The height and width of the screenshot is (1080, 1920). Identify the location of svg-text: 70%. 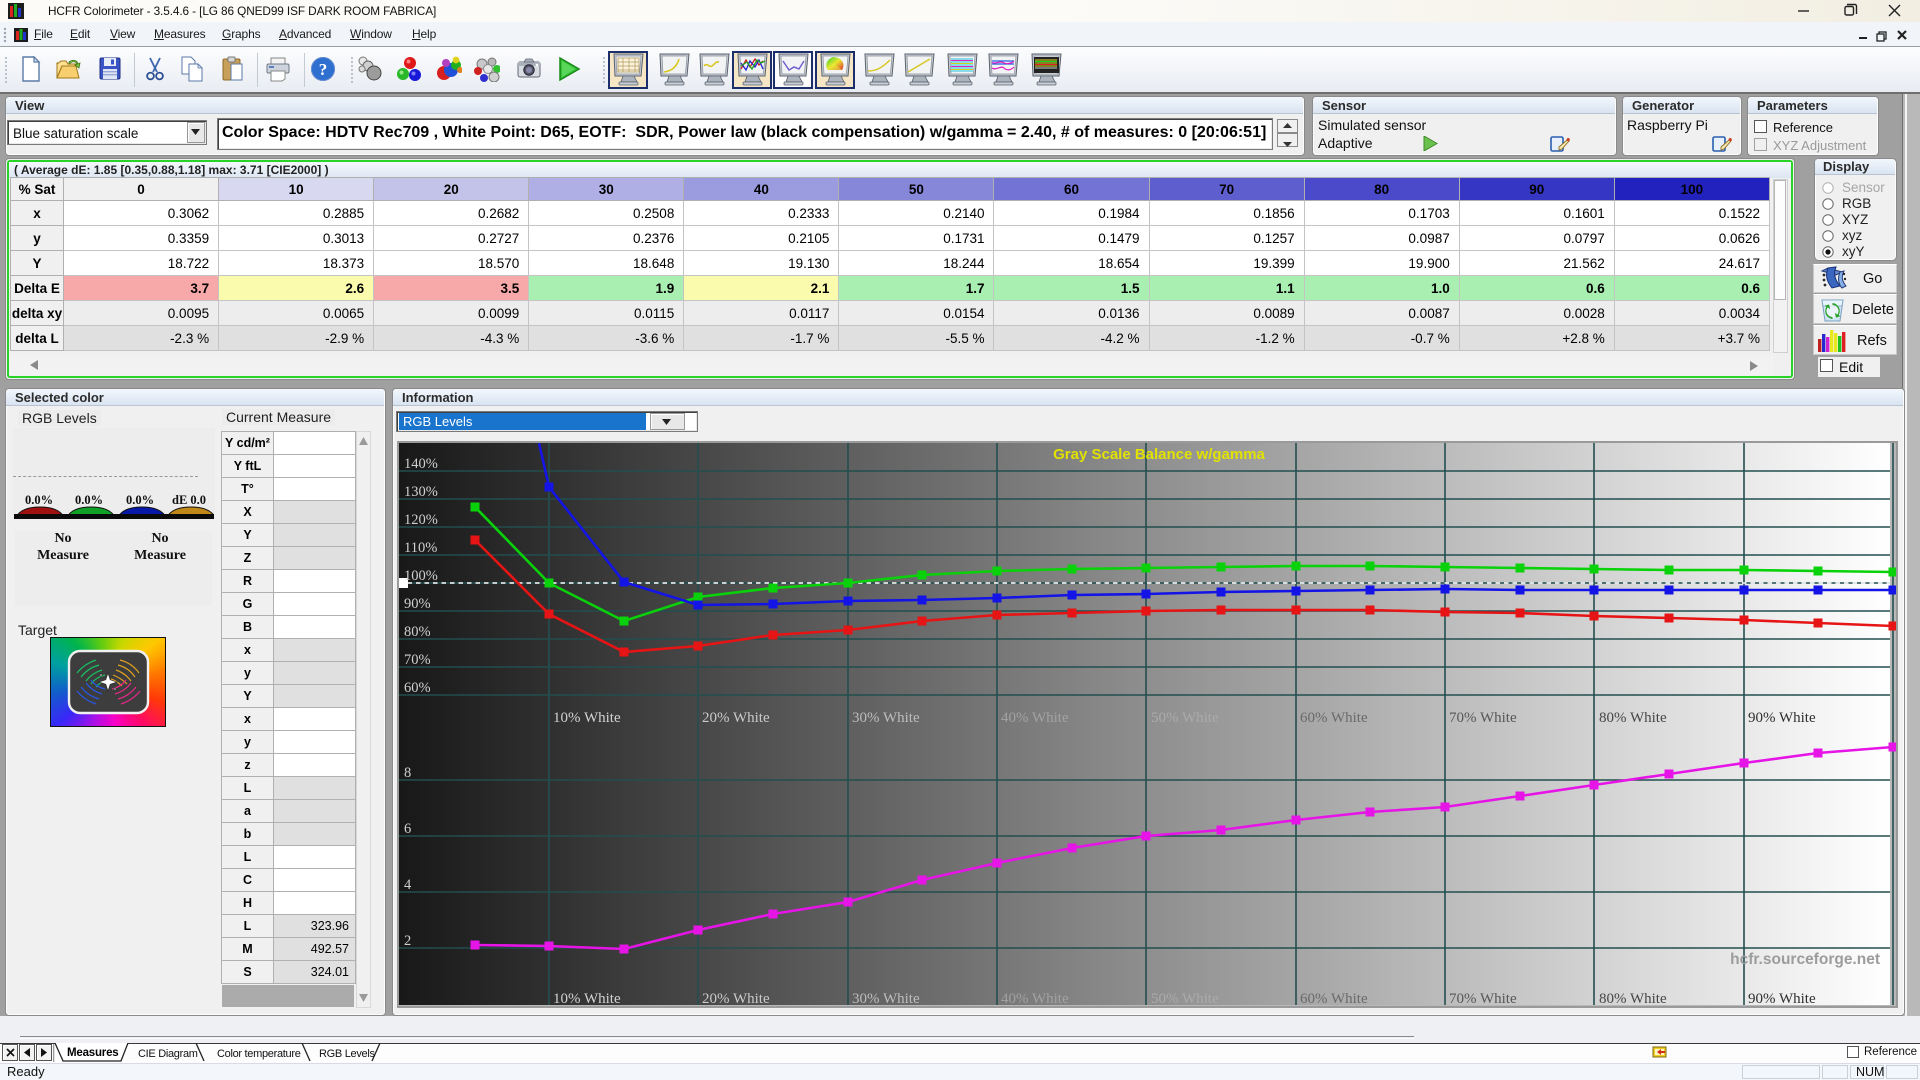
(417, 660).